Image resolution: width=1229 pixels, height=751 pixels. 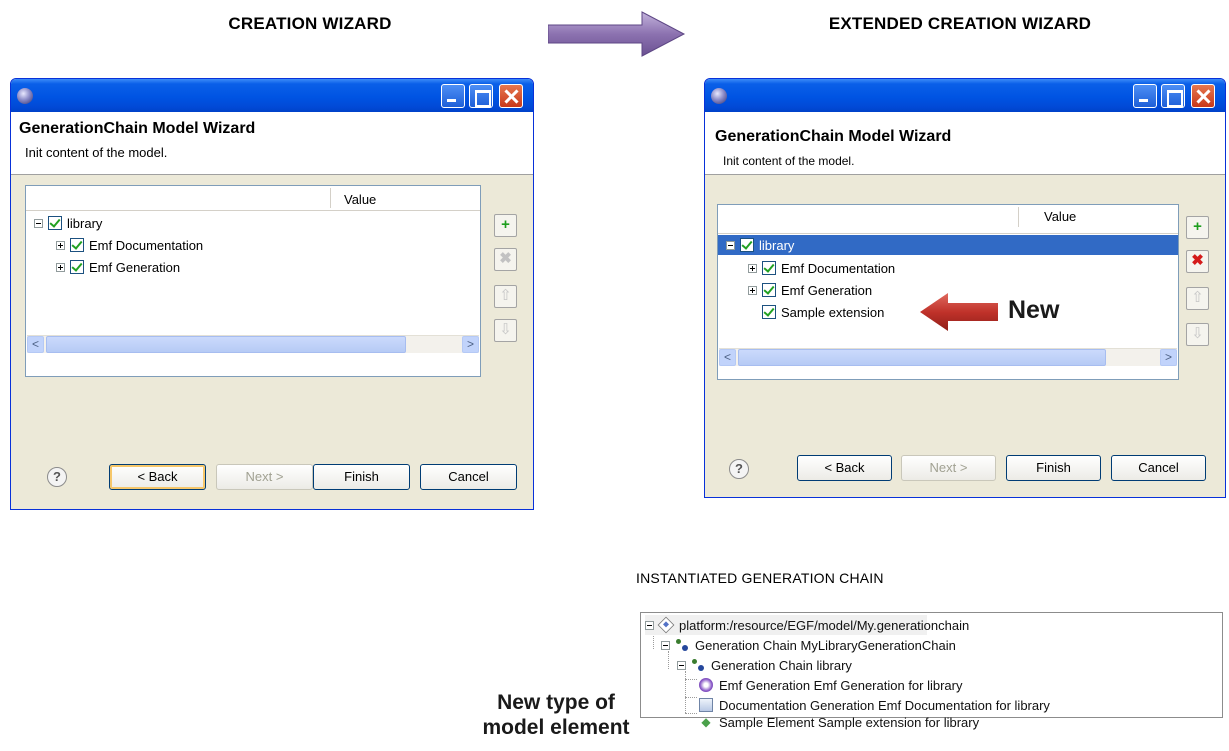 I want to click on new-type-line-2: model element, so click(x=556, y=727).